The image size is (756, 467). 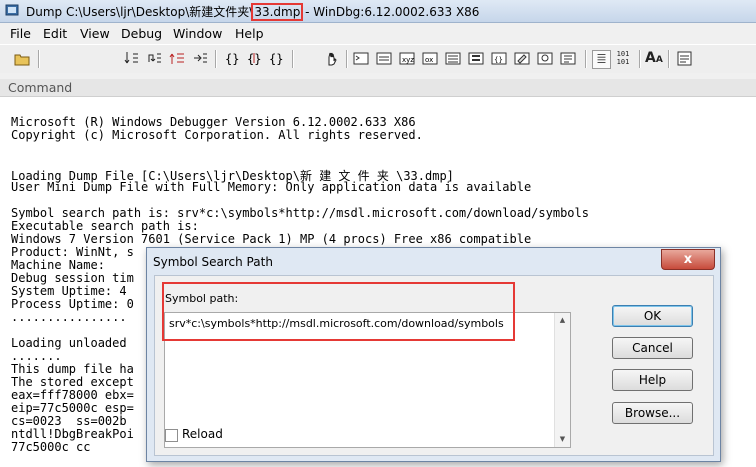 What do you see at coordinates (69, 421) in the screenshot?
I see `console-line: cs=0023 ss=002b` at bounding box center [69, 421].